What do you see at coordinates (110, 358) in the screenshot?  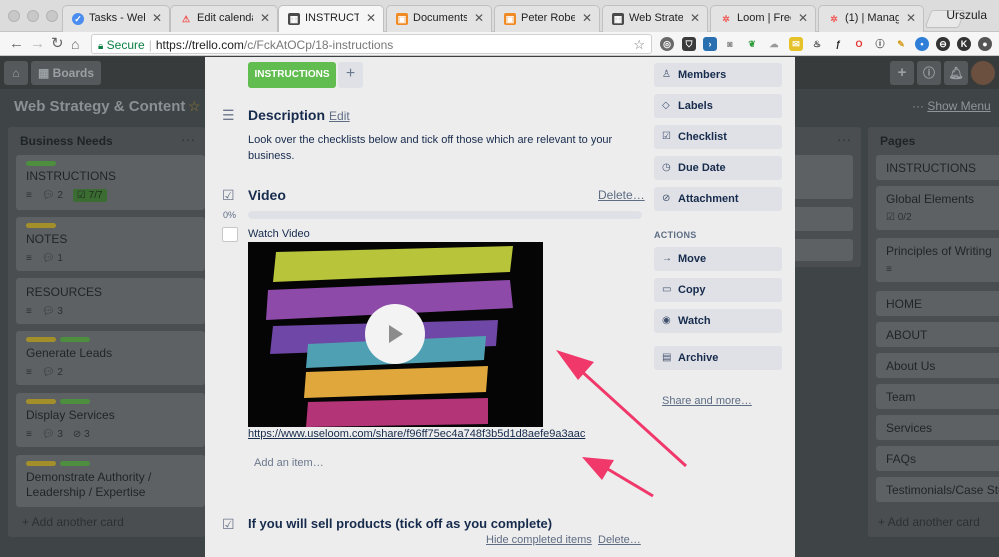 I see `card-generate-leads: Generate Leads ≡ 💬︎ 2` at bounding box center [110, 358].